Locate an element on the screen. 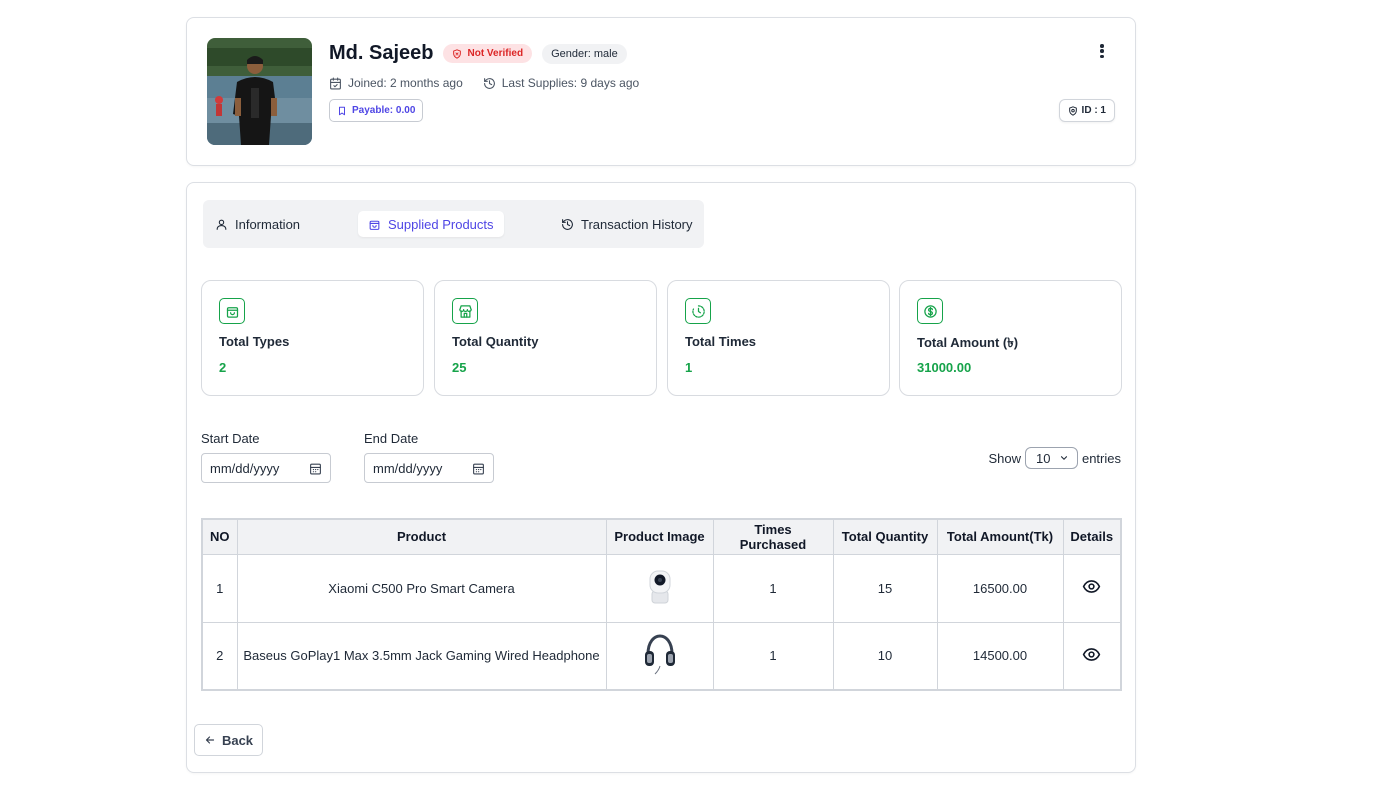 The width and height of the screenshot is (1390, 808). end-date-input: mm/dd/yyyy is located at coordinates (429, 468).